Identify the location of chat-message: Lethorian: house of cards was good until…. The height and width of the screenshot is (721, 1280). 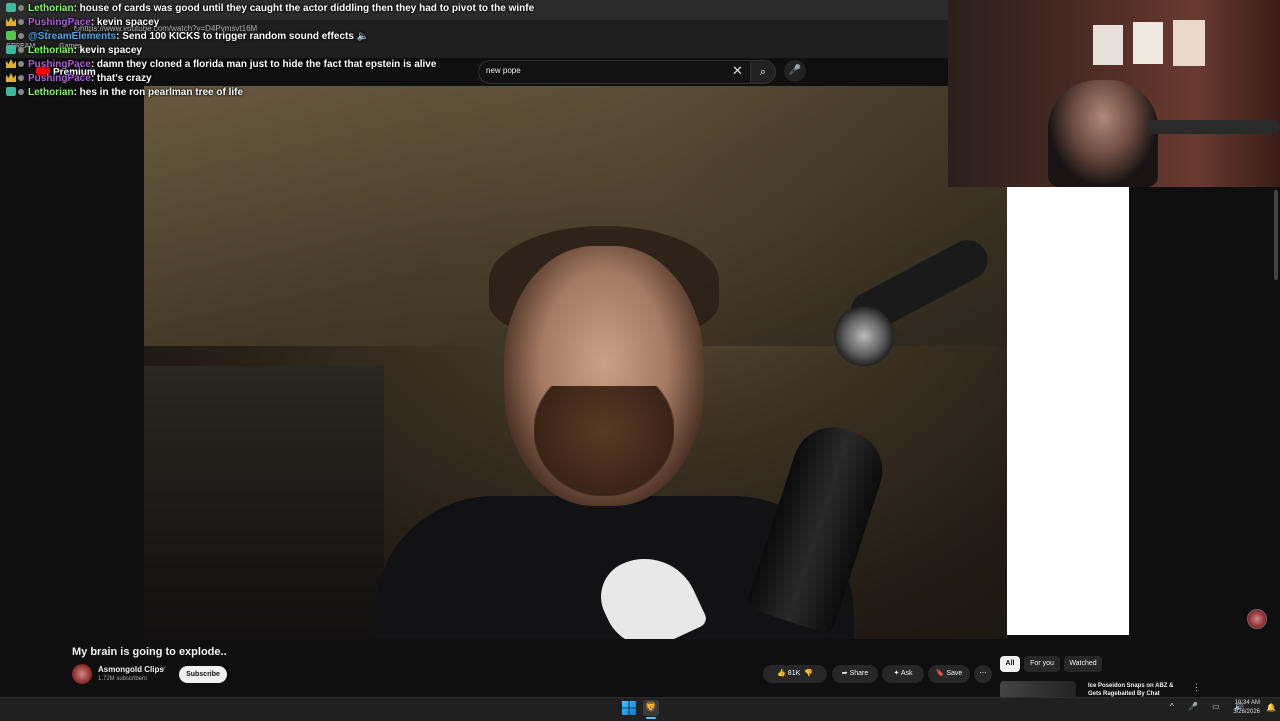
(286, 9).